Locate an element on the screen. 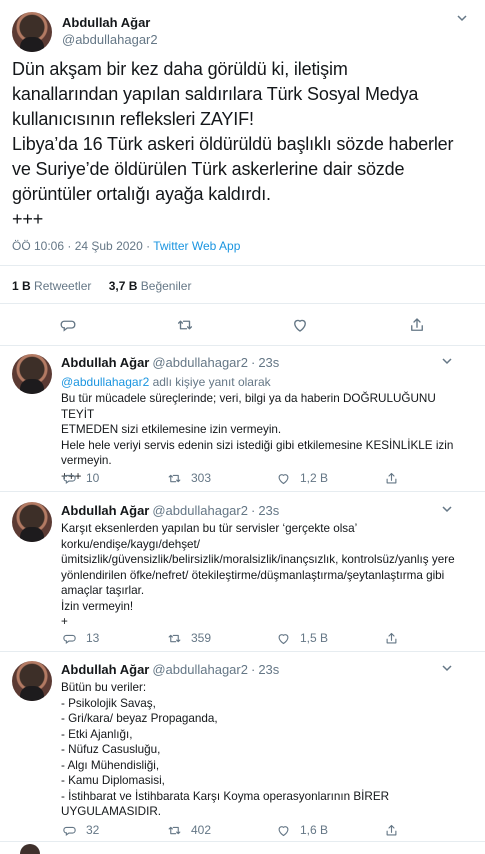  reply-line: vermeyin. is located at coordinates (86, 460).